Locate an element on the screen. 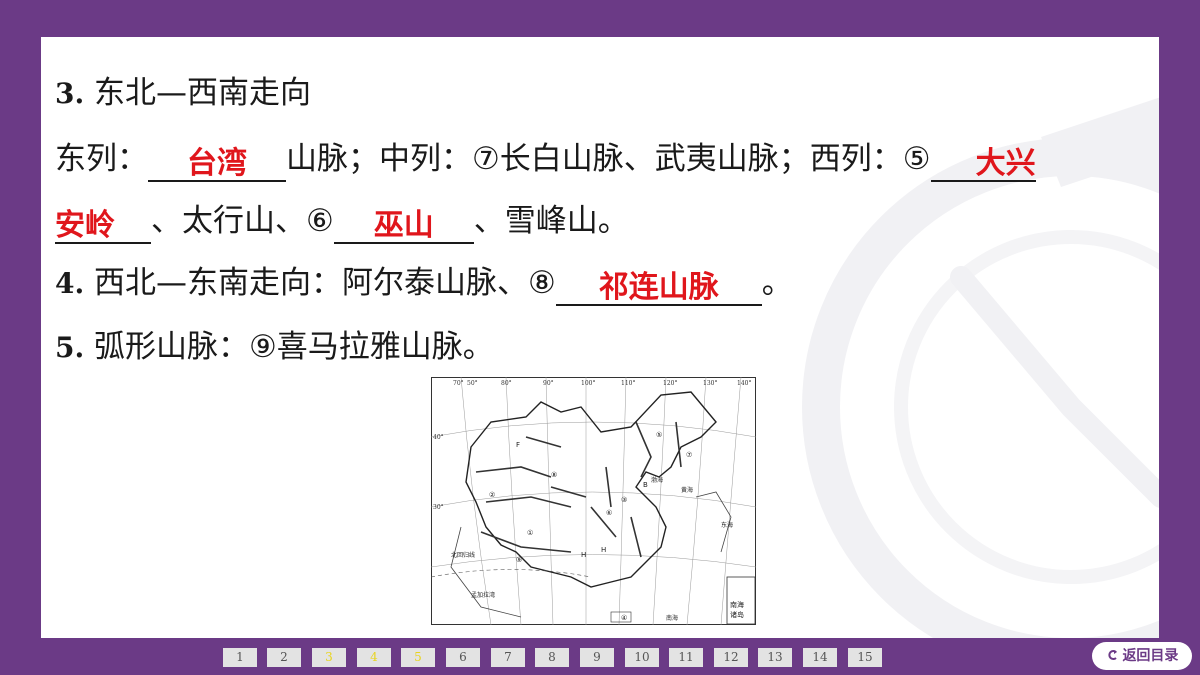  section4-answer: 祁连山脉 is located at coordinates (658, 287).